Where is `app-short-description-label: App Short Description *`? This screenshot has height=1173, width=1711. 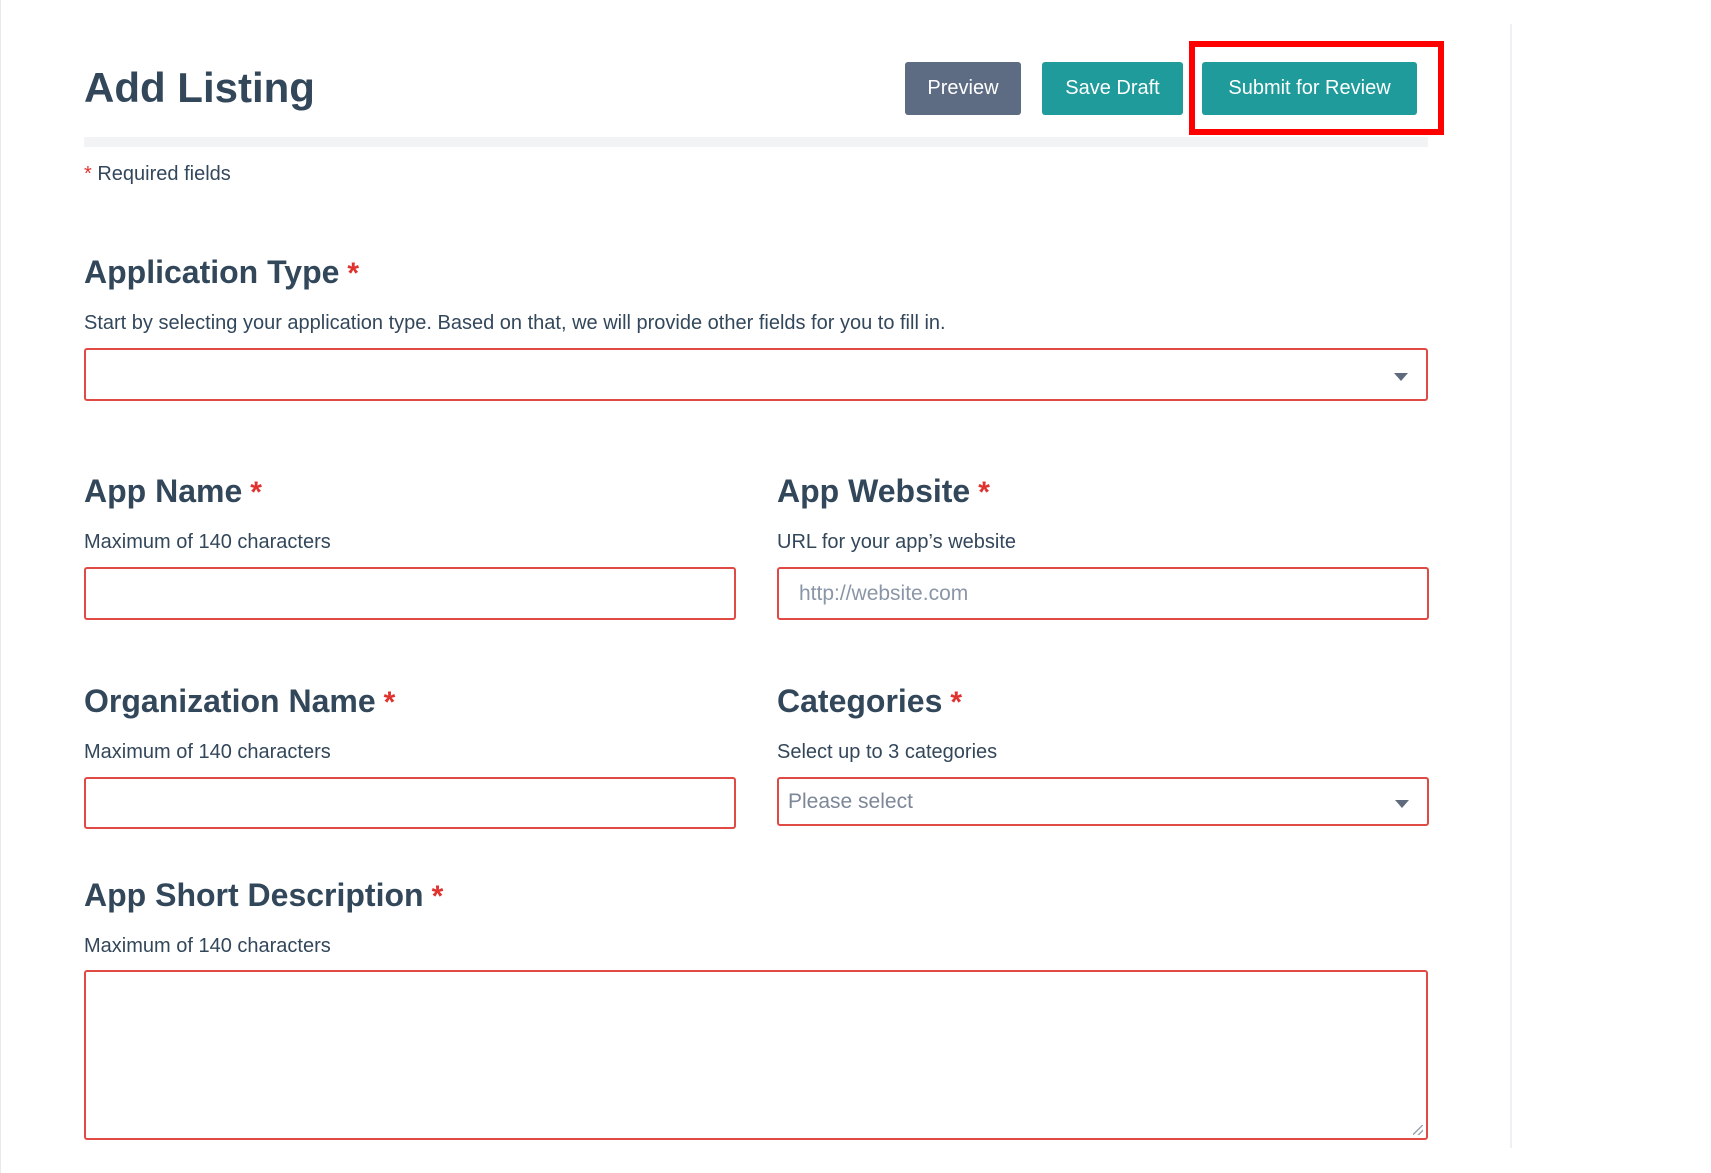 app-short-description-label: App Short Description * is located at coordinates (263, 896).